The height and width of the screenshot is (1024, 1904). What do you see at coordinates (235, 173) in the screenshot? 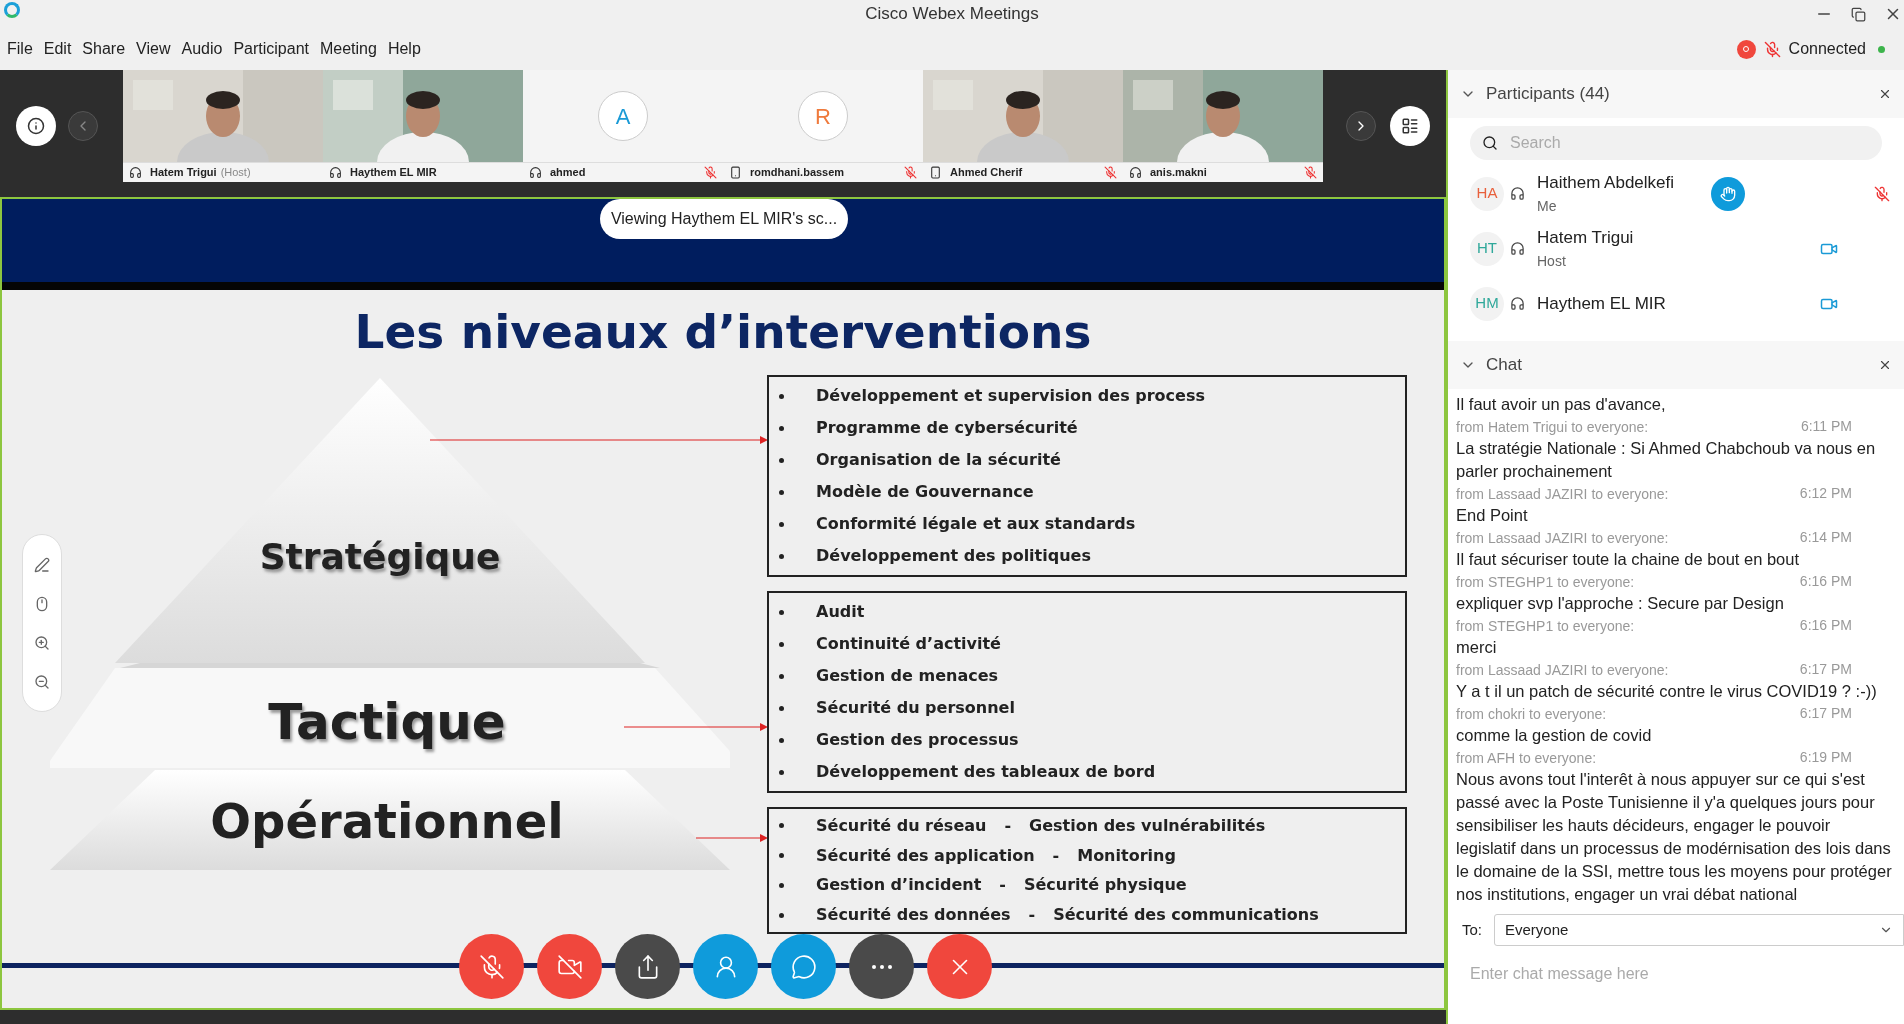
I see `host-label: (Host)` at bounding box center [235, 173].